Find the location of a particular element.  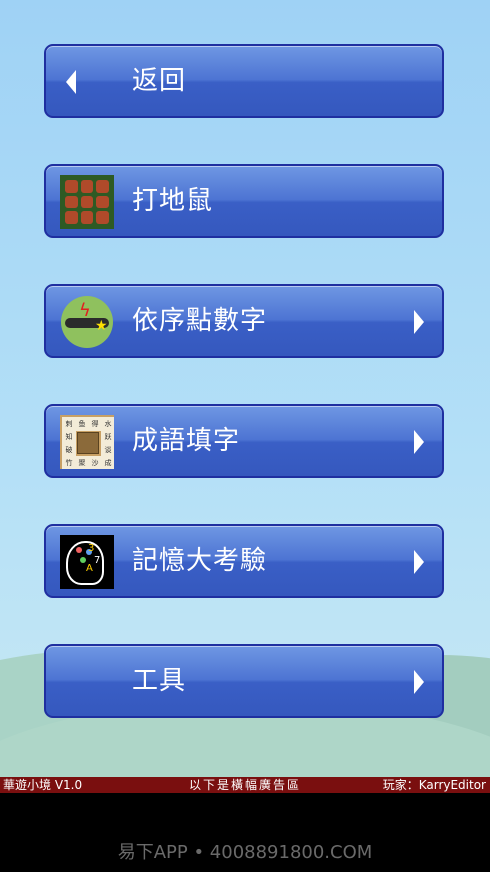

idiom-cell: 水 is located at coordinates (107, 424).